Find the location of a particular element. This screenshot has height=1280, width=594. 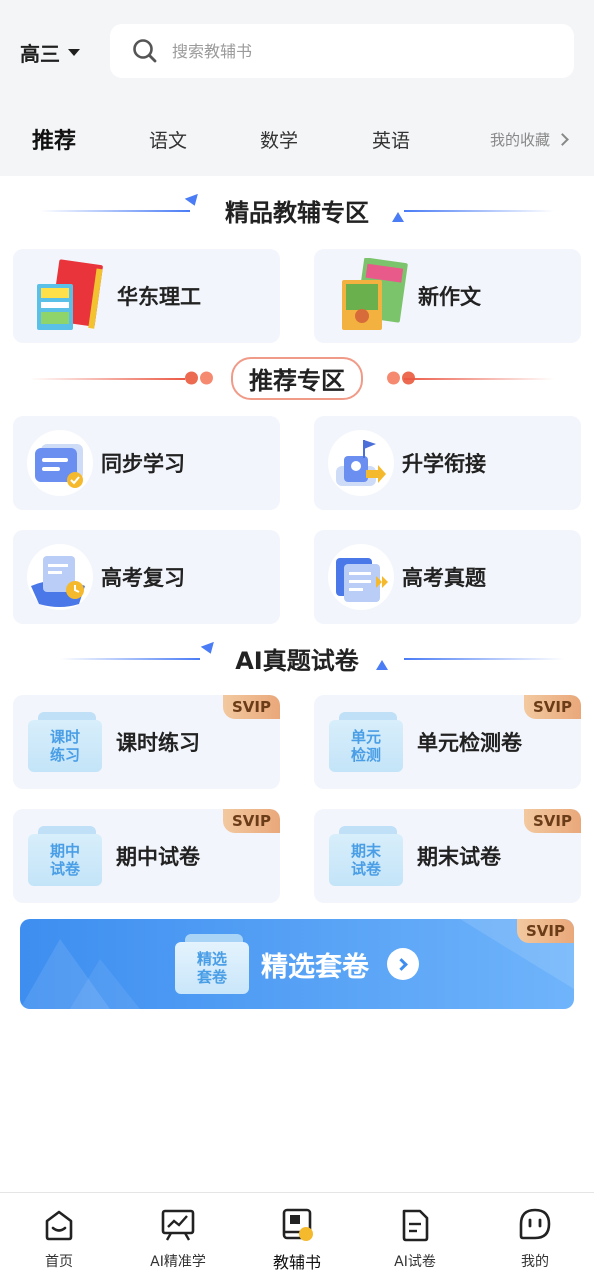

premium-card-xinzuowen: 新作文 is located at coordinates (447, 296).